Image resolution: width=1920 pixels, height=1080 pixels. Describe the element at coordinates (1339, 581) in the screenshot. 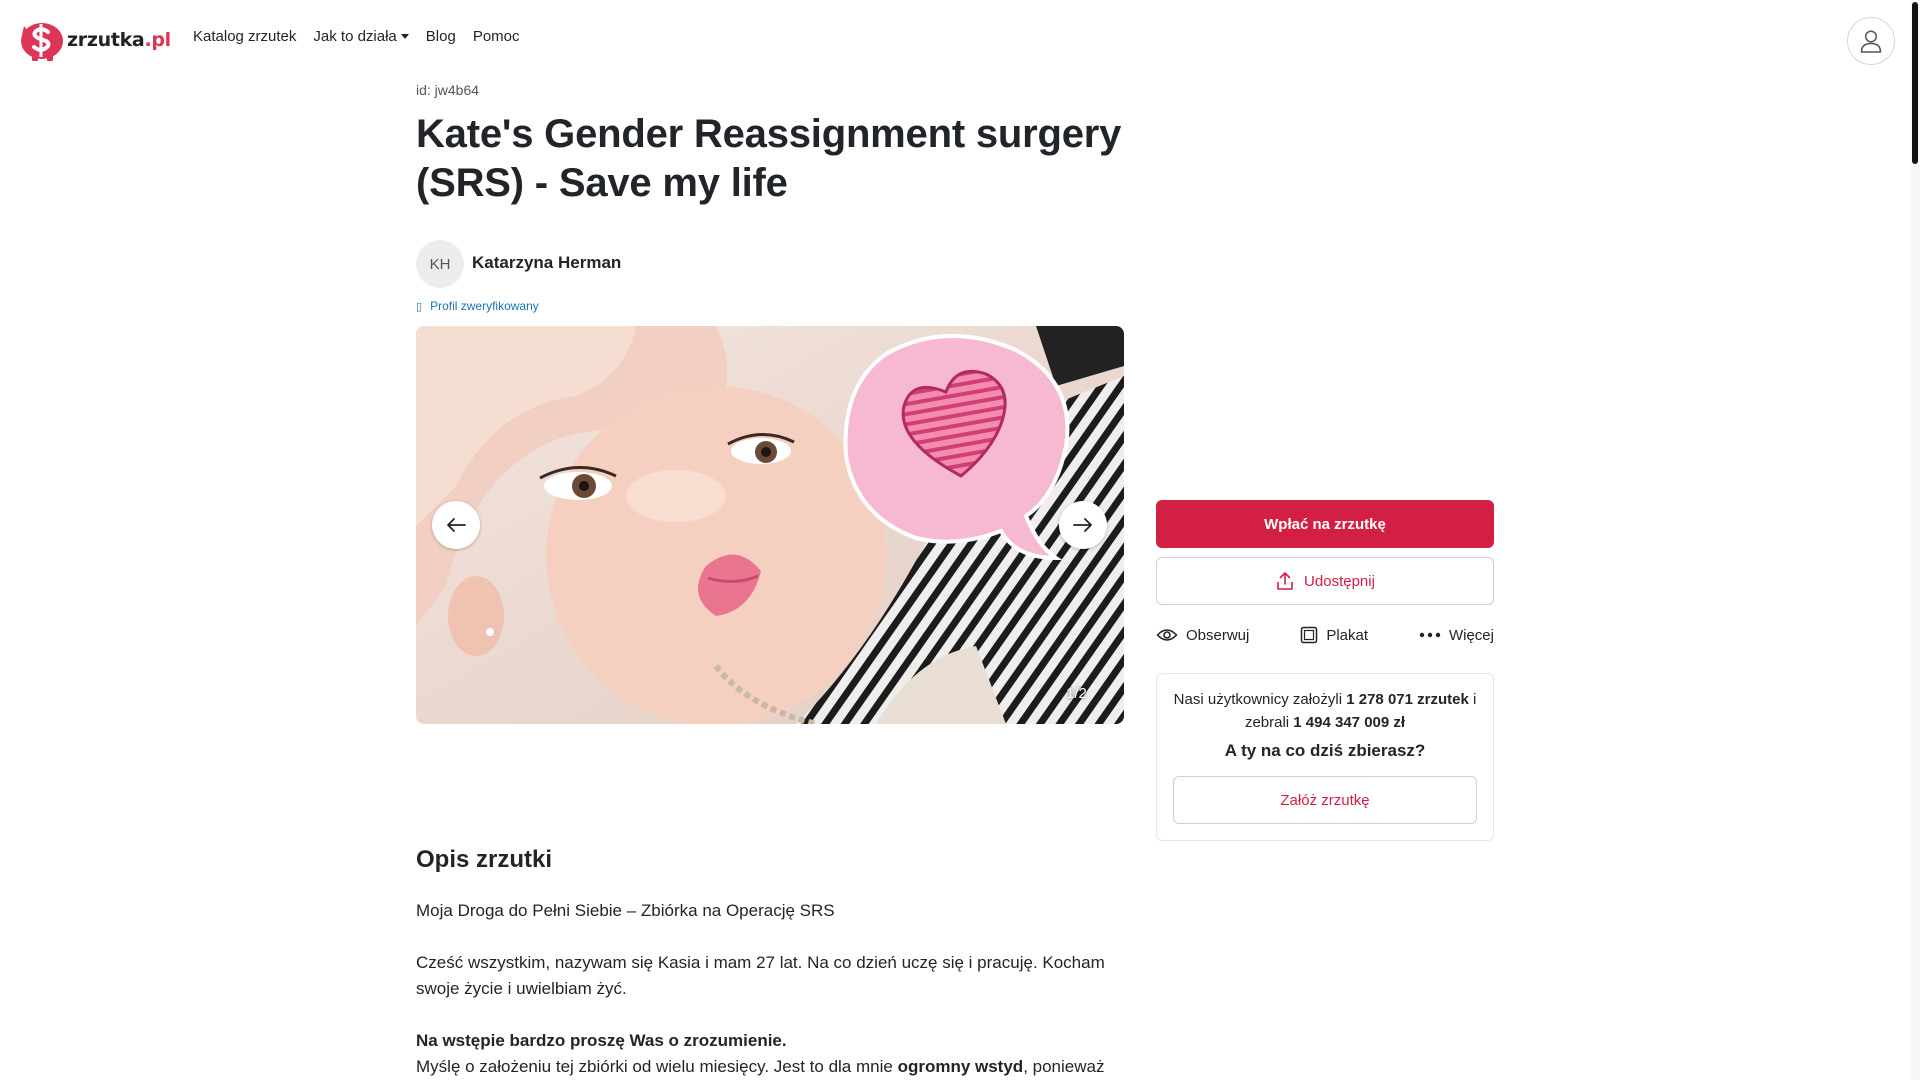

I see `share-label: Udostępnij` at that location.